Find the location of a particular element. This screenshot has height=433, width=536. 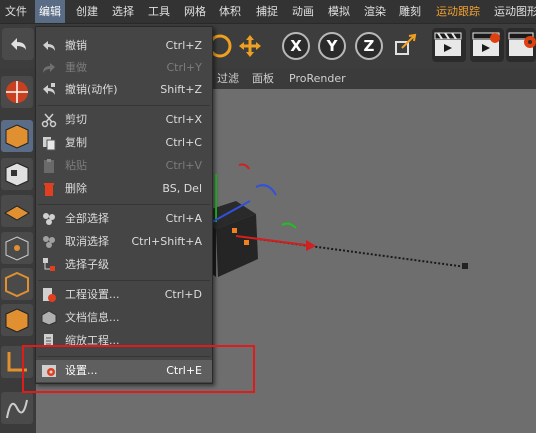

menu-tools: 工具 is located at coordinates (159, 11).